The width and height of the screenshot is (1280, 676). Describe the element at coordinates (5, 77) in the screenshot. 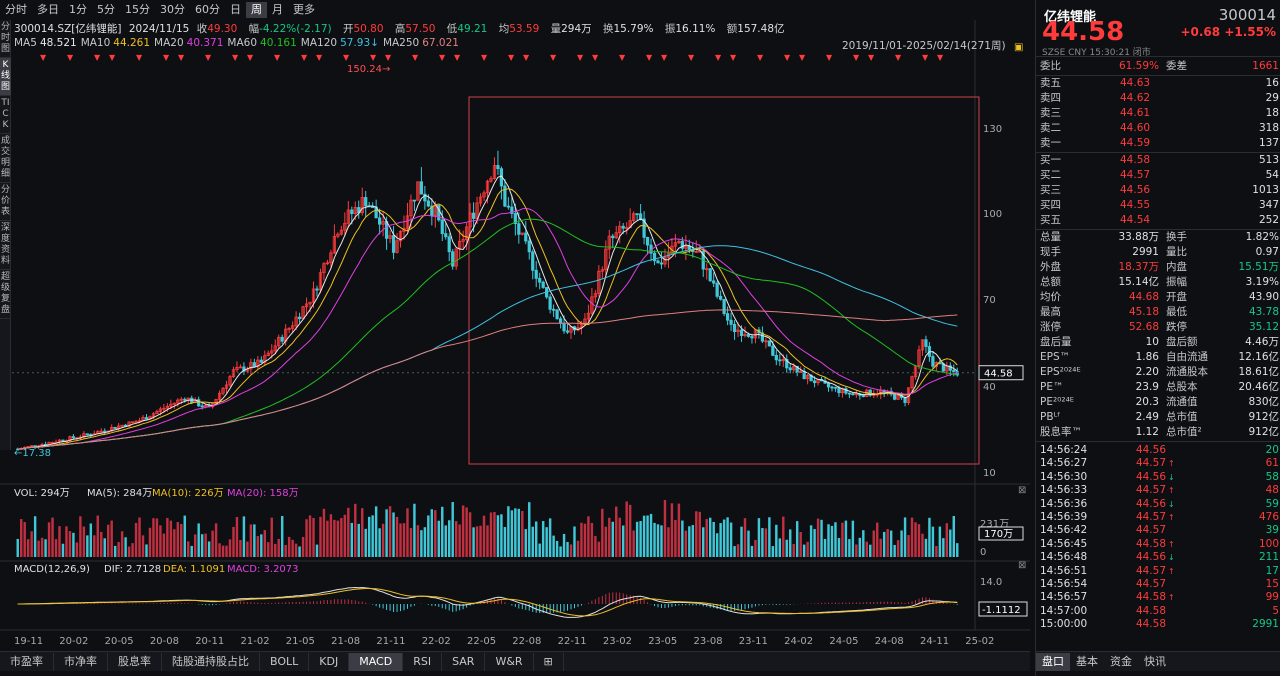

I see `left-tab-1: K线图` at that location.